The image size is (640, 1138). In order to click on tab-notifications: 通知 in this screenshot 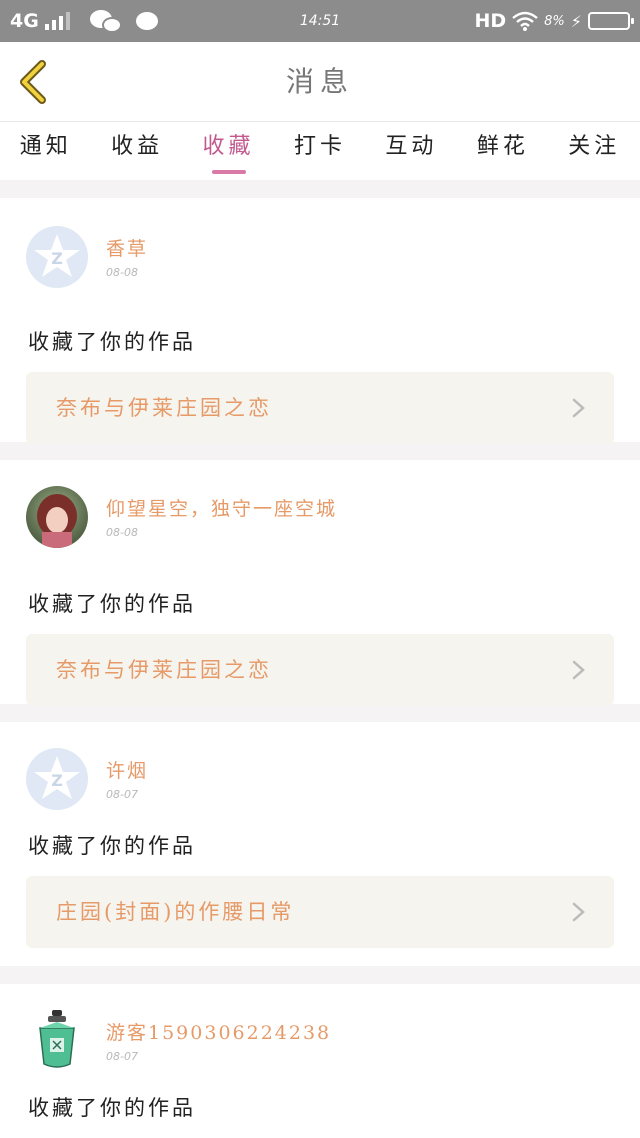, I will do `click(45, 151)`.